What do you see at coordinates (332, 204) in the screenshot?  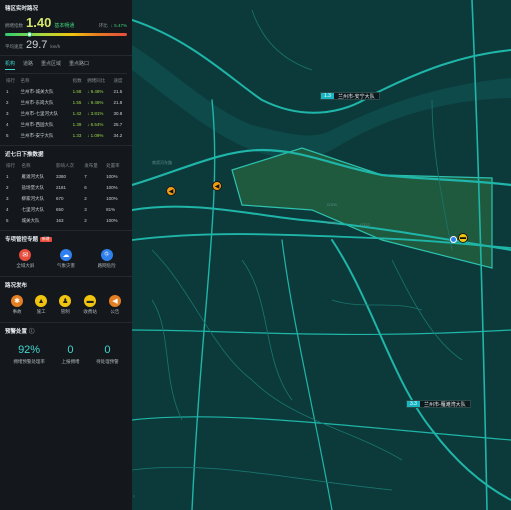 I see `road-name-g109: G109` at bounding box center [332, 204].